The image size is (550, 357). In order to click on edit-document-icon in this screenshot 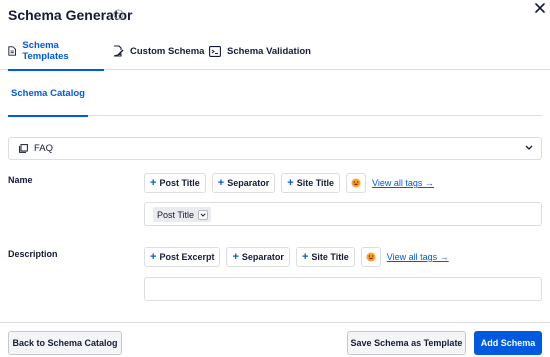, I will do `click(118, 51)`.